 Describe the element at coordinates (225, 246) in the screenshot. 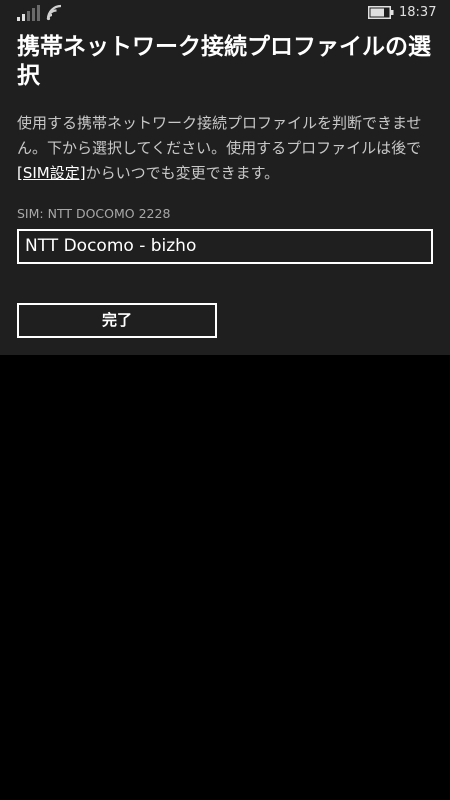

I see `profile-select: NTT Docomo - bizho` at that location.